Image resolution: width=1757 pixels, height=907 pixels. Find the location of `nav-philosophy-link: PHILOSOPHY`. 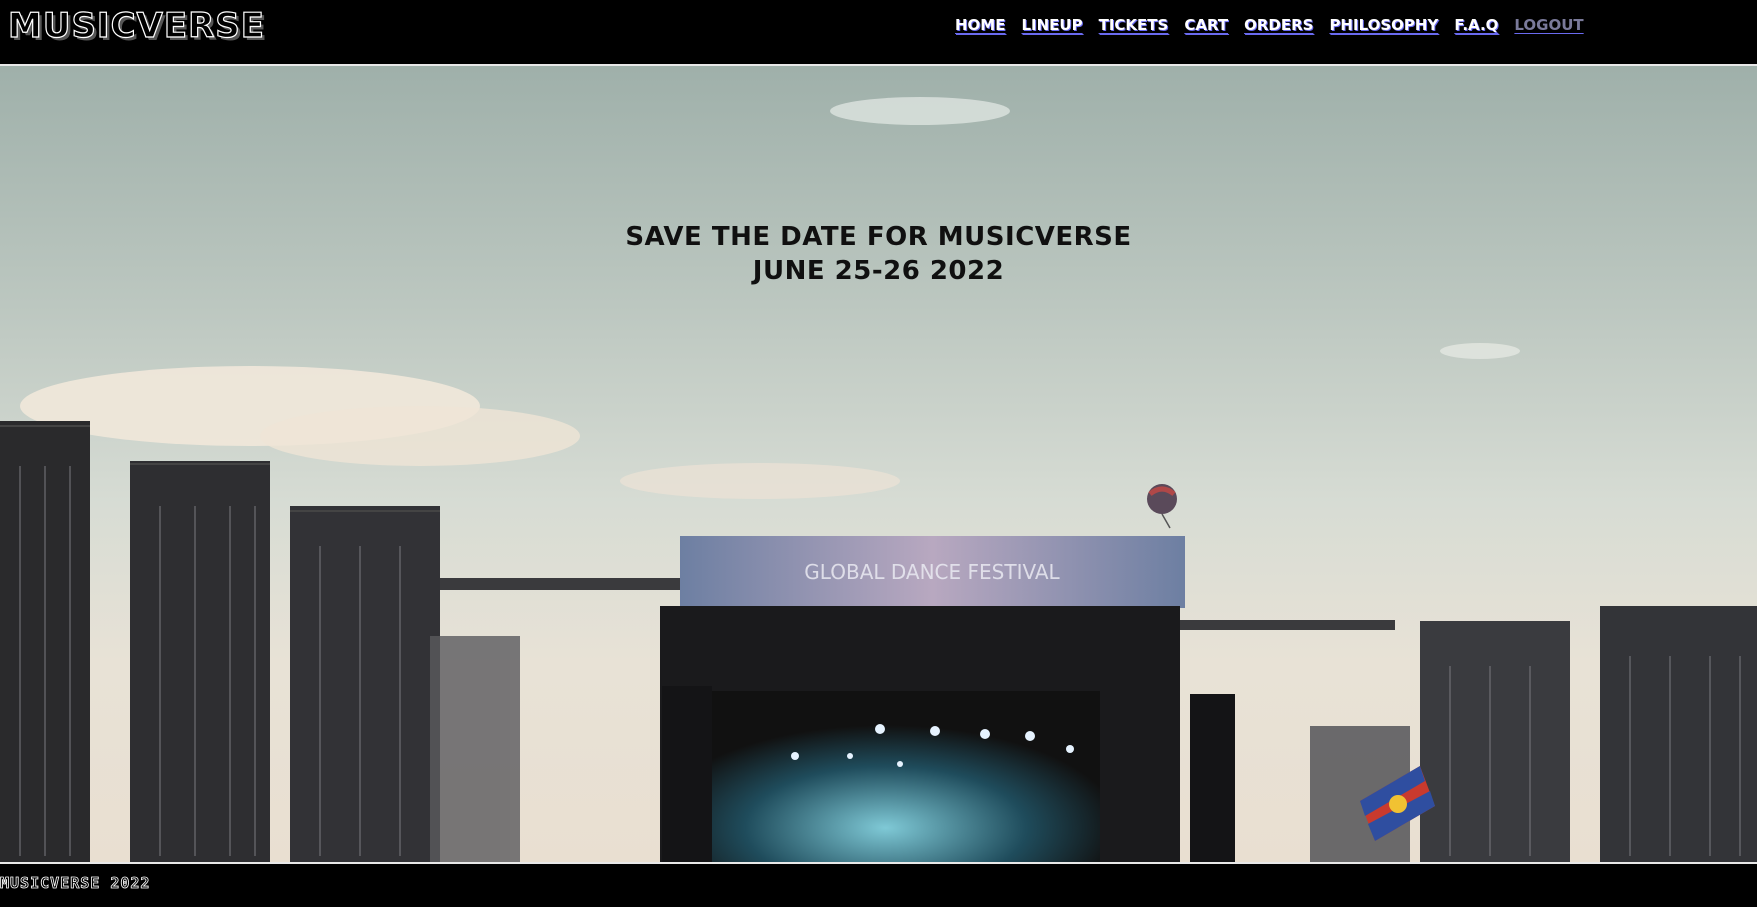

nav-philosophy-link: PHILOSOPHY is located at coordinates (1383, 25).